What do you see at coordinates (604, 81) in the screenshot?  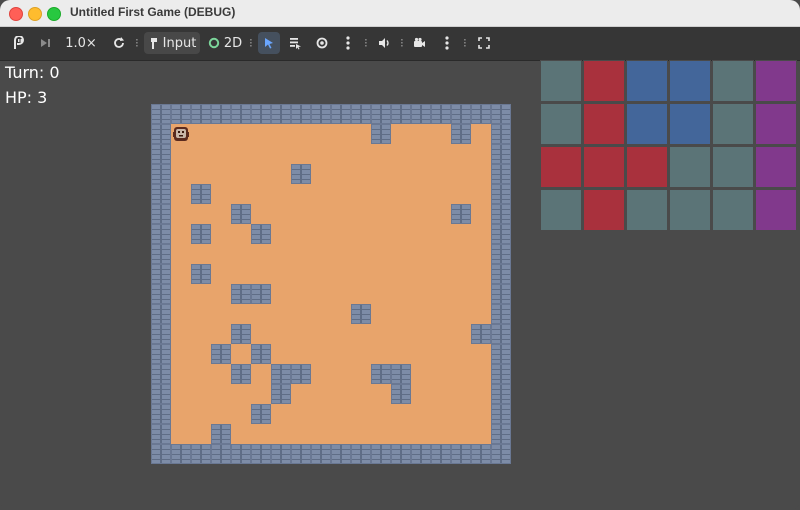 I see `tile-red` at bounding box center [604, 81].